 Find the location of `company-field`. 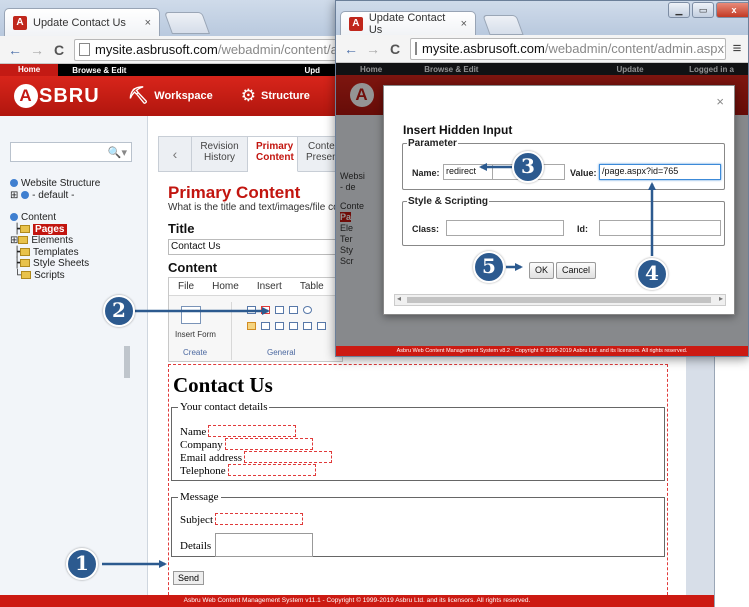

company-field is located at coordinates (268, 444).